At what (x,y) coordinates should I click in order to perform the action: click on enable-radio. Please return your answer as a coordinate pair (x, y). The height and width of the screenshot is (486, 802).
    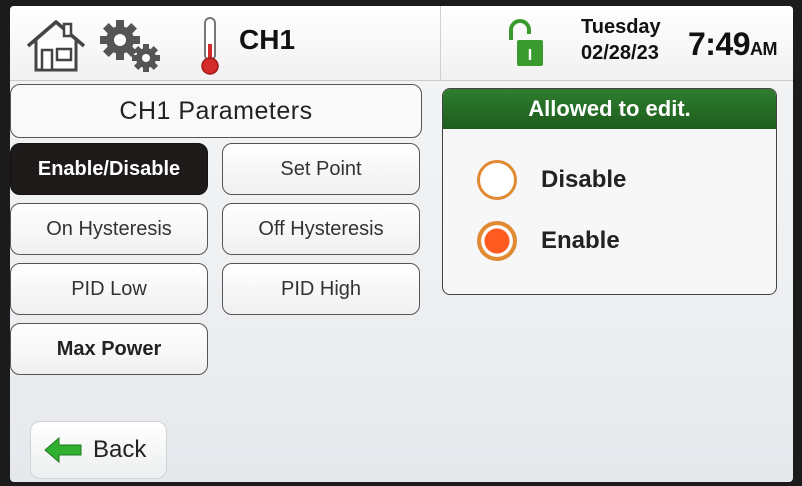
    Looking at the image, I should click on (497, 241).